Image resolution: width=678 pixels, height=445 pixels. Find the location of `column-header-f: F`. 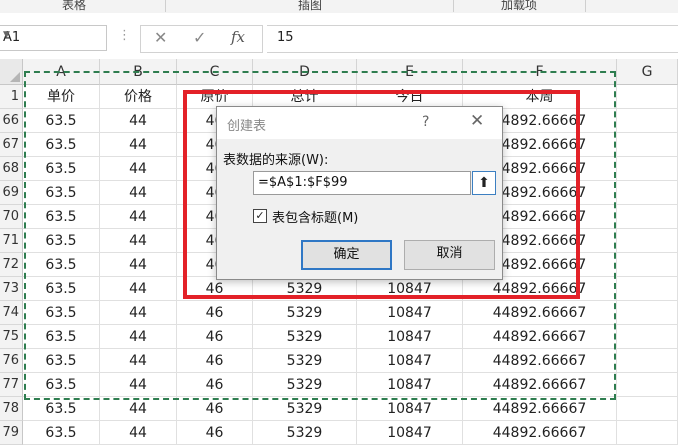

column-header-f: F is located at coordinates (540, 72).